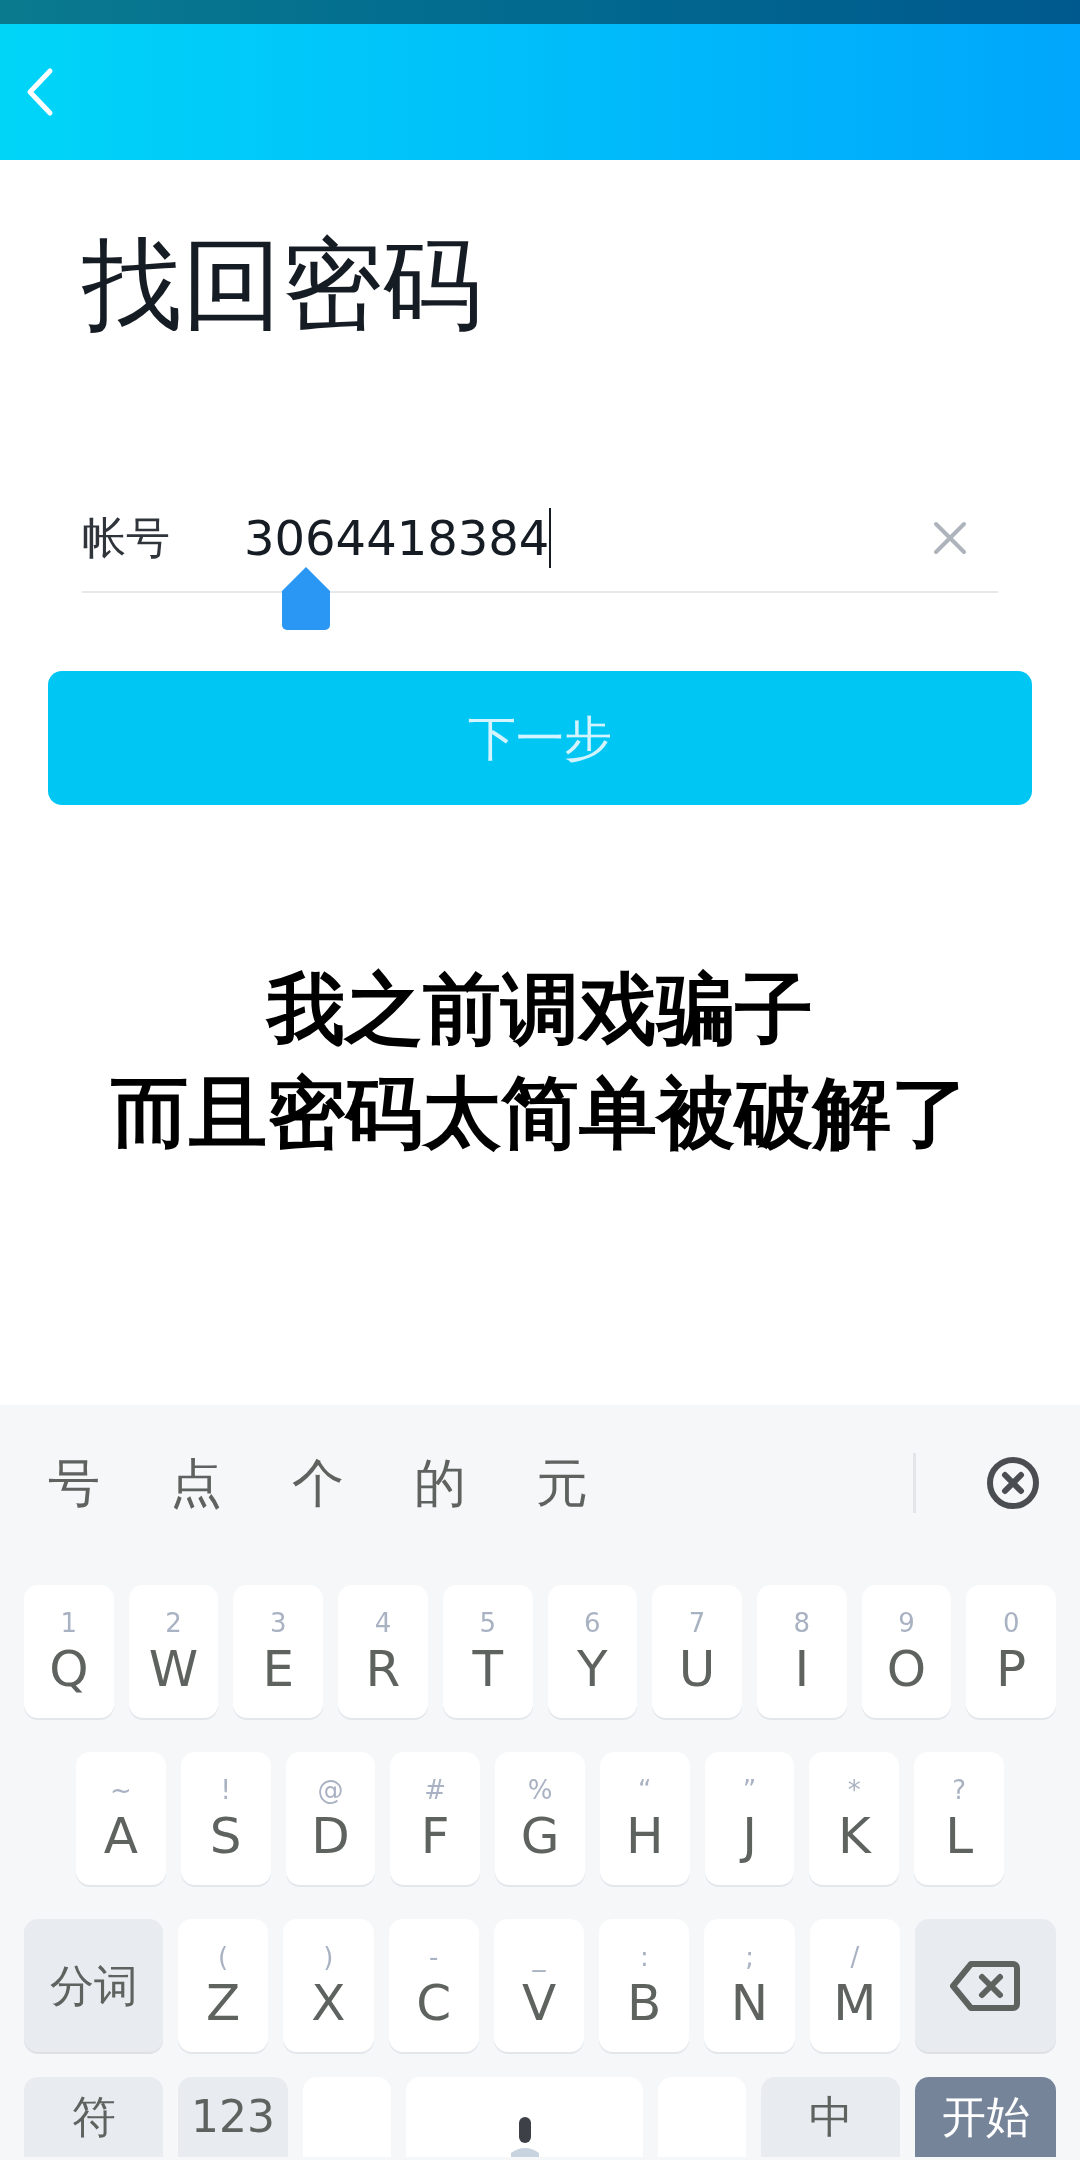 The height and width of the screenshot is (2160, 1080). I want to click on cursor-handle-icon, so click(306, 598).